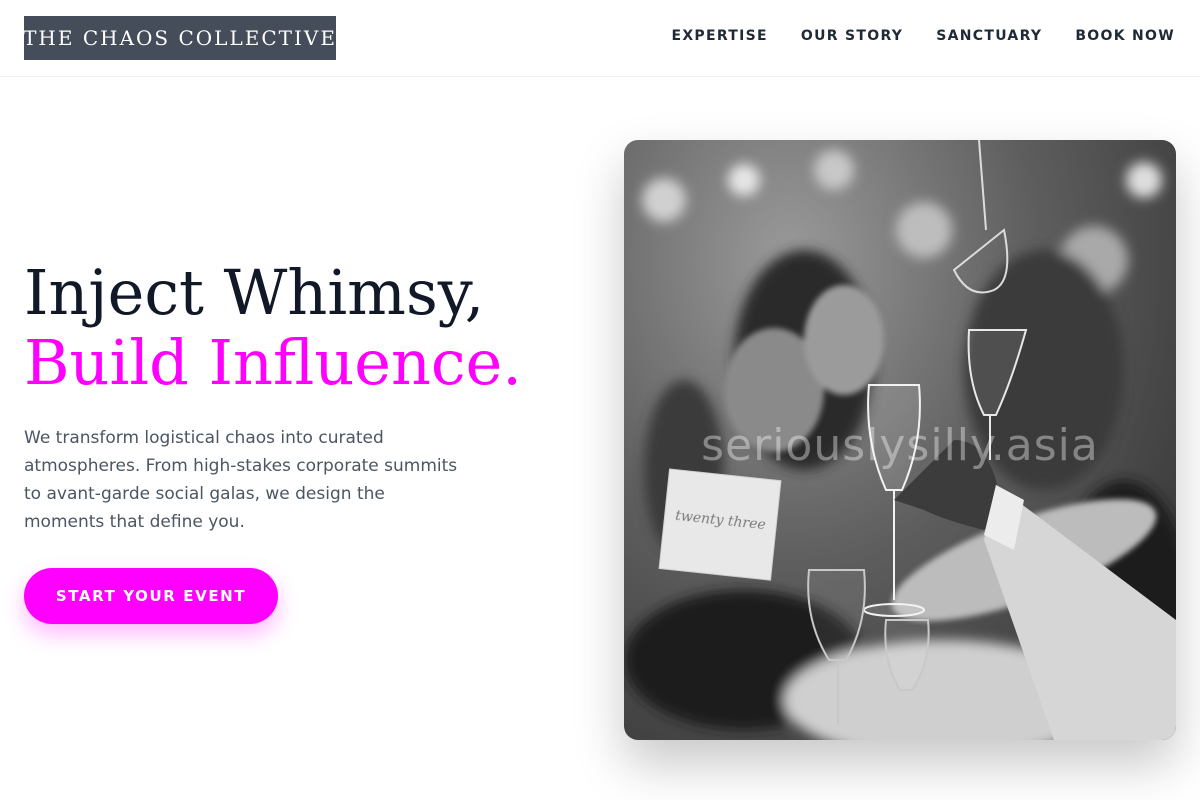  Describe the element at coordinates (980, 217) in the screenshot. I see `raised-glass` at that location.